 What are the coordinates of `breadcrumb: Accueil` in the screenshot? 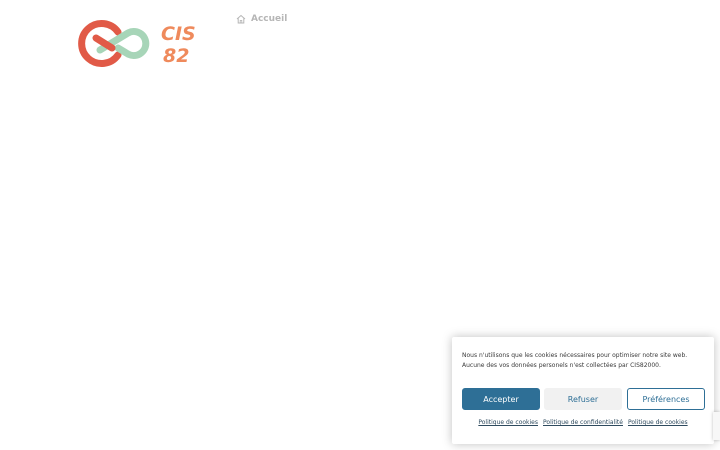 It's located at (261, 19).